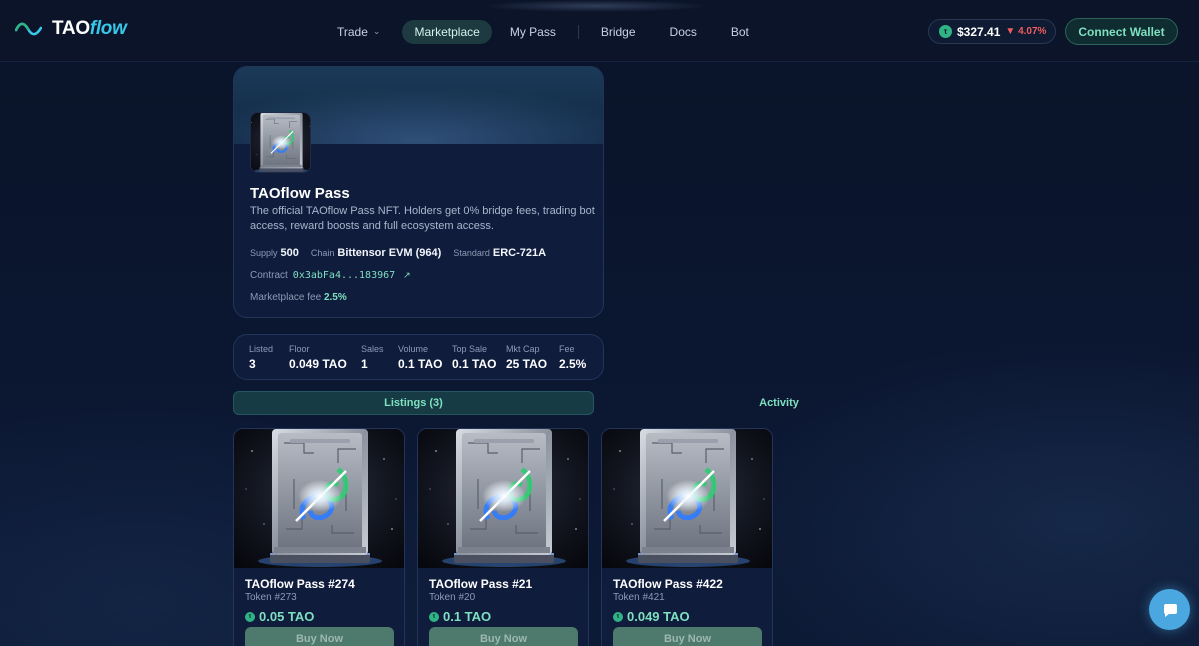 The width and height of the screenshot is (1199, 646). Describe the element at coordinates (376, 31) in the screenshot. I see `chevron-down-icon: ⌄` at that location.